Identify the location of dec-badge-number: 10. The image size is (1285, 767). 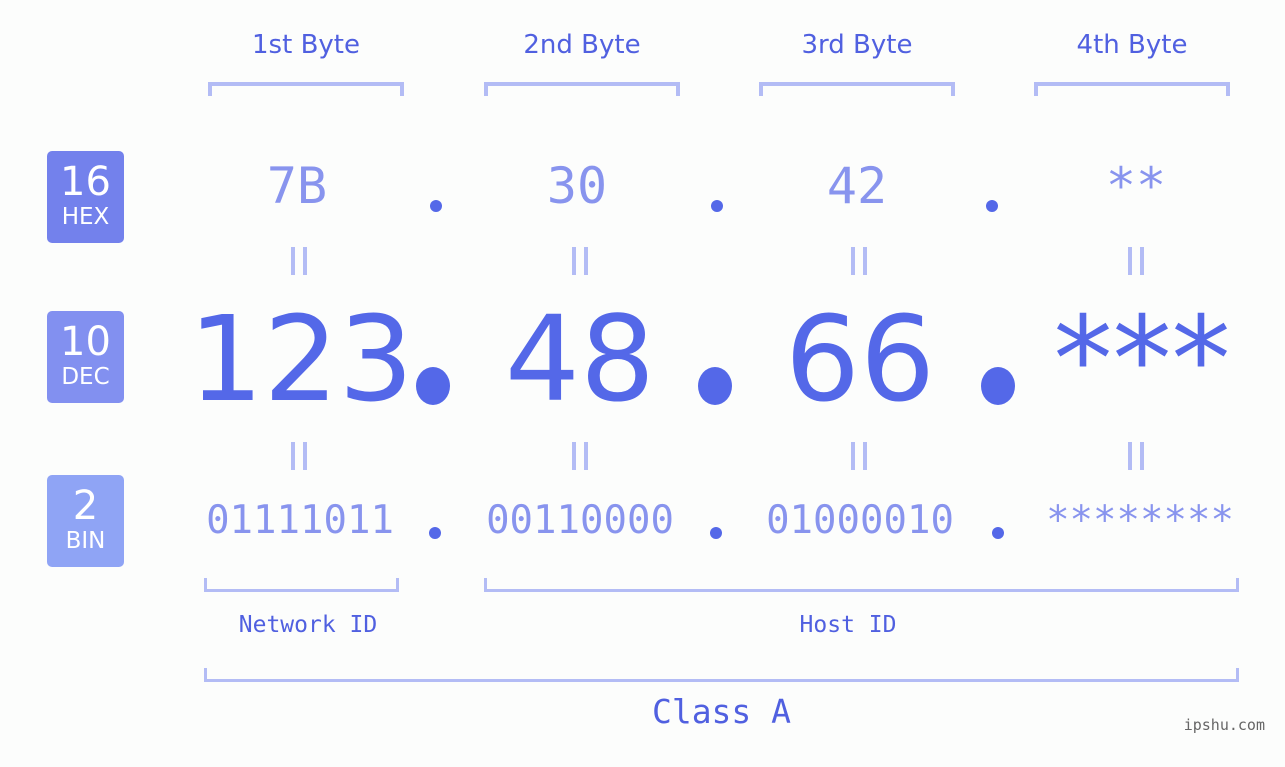
(85, 342).